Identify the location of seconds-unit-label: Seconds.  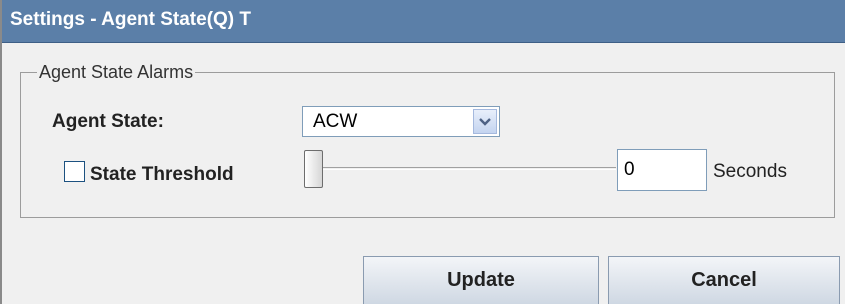
(750, 171).